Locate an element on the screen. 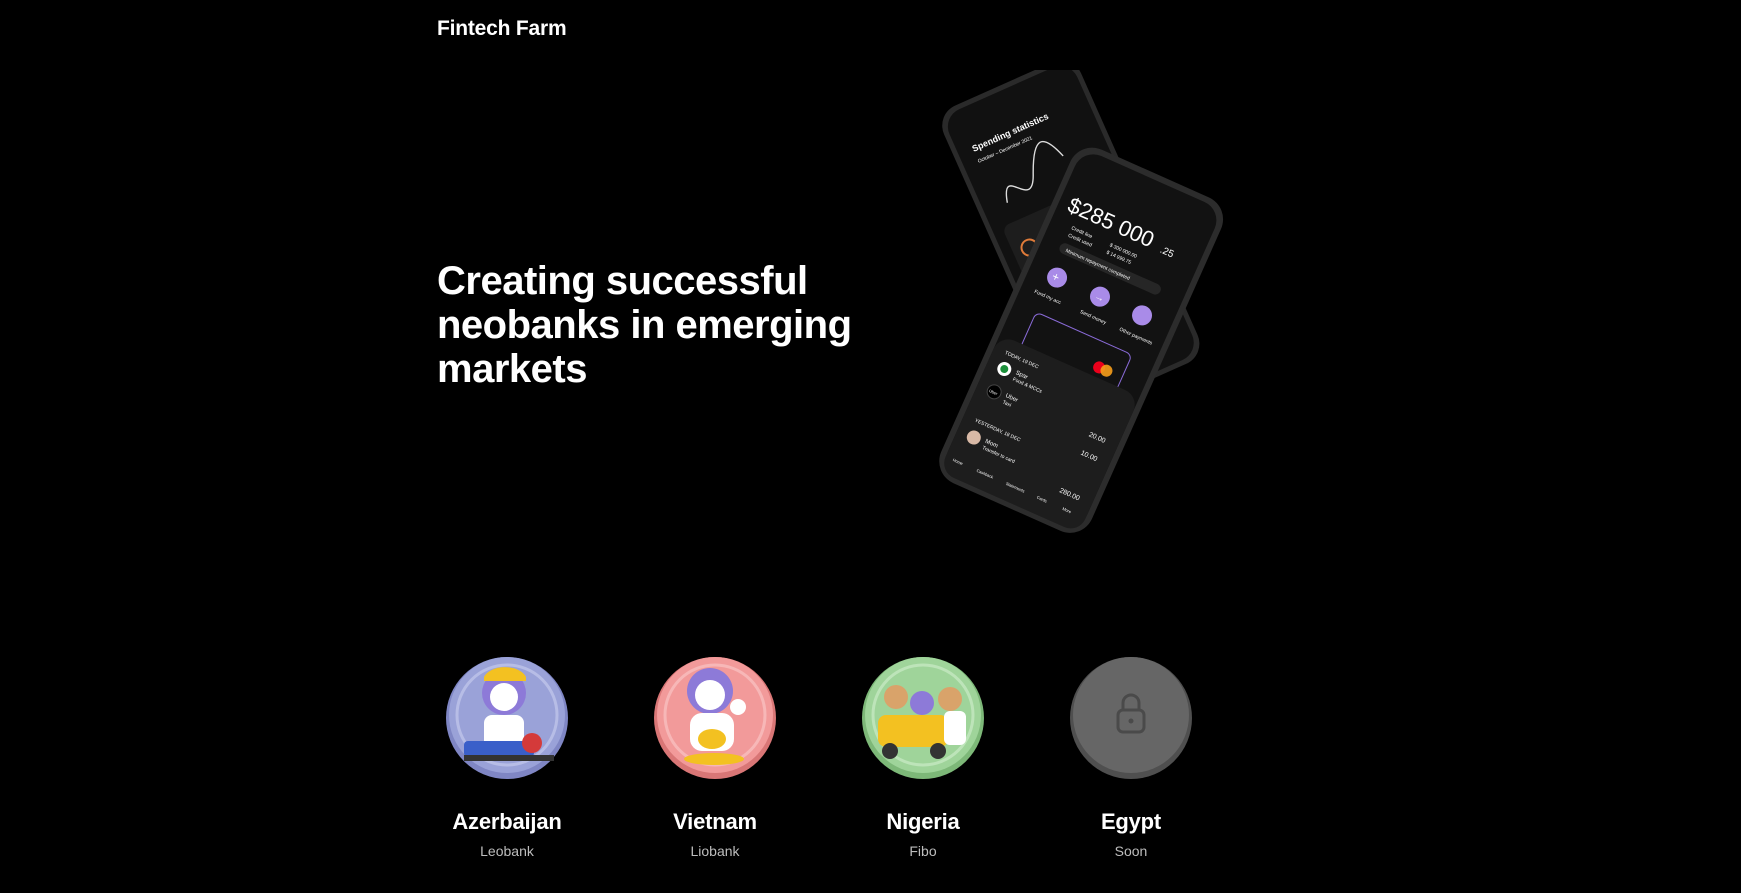 This screenshot has height=893, width=1741. lion-worker-badge is located at coordinates (507, 718).